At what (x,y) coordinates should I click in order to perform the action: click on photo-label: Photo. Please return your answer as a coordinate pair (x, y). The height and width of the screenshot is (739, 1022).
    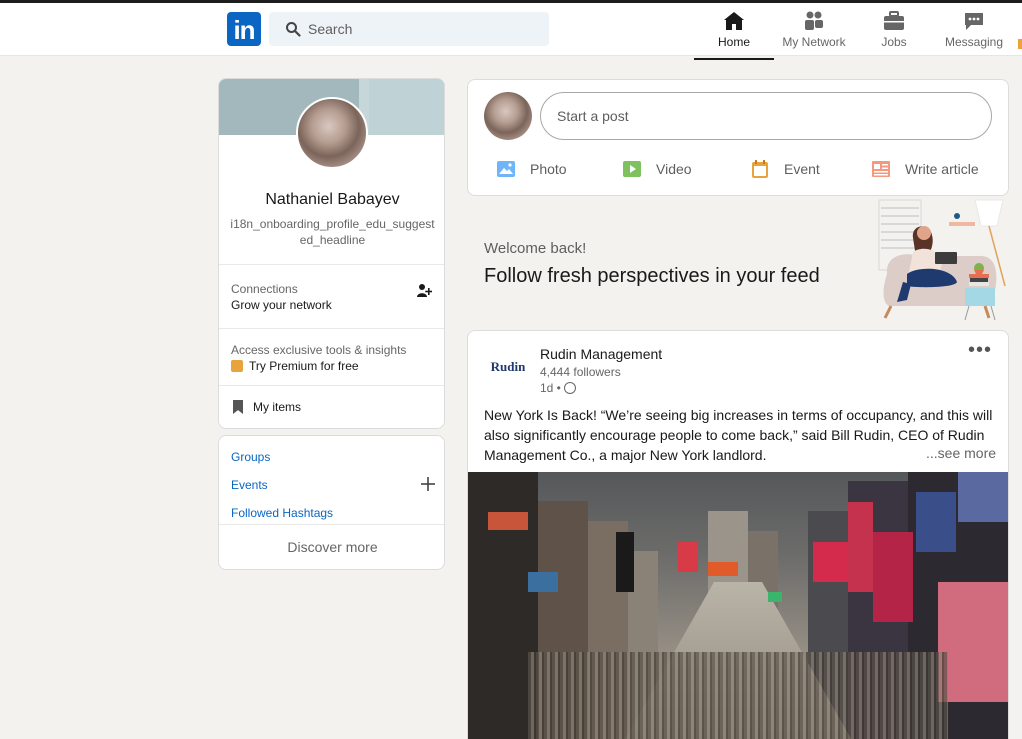
    Looking at the image, I should click on (548, 169).